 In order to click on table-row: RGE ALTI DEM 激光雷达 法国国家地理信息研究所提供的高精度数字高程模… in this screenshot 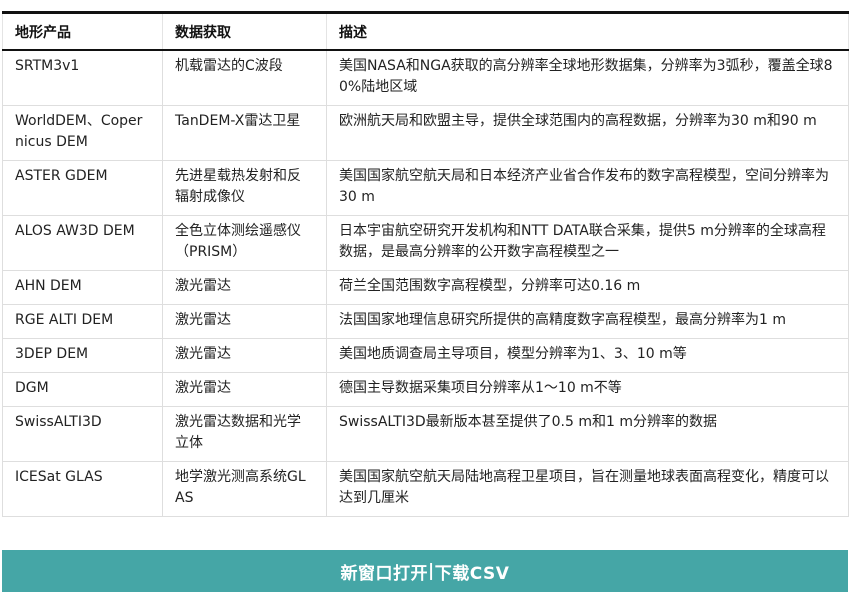, I will do `click(425, 321)`.